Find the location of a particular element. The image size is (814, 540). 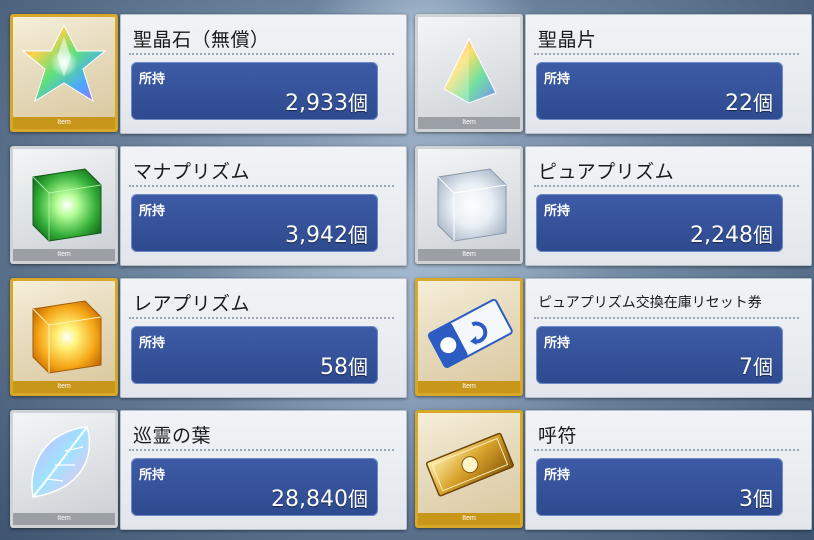

owned-quantity: 22個 is located at coordinates (749, 101).